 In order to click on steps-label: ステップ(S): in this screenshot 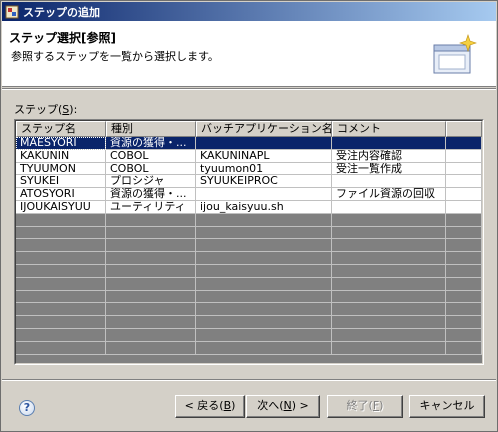, I will do `click(46, 109)`.